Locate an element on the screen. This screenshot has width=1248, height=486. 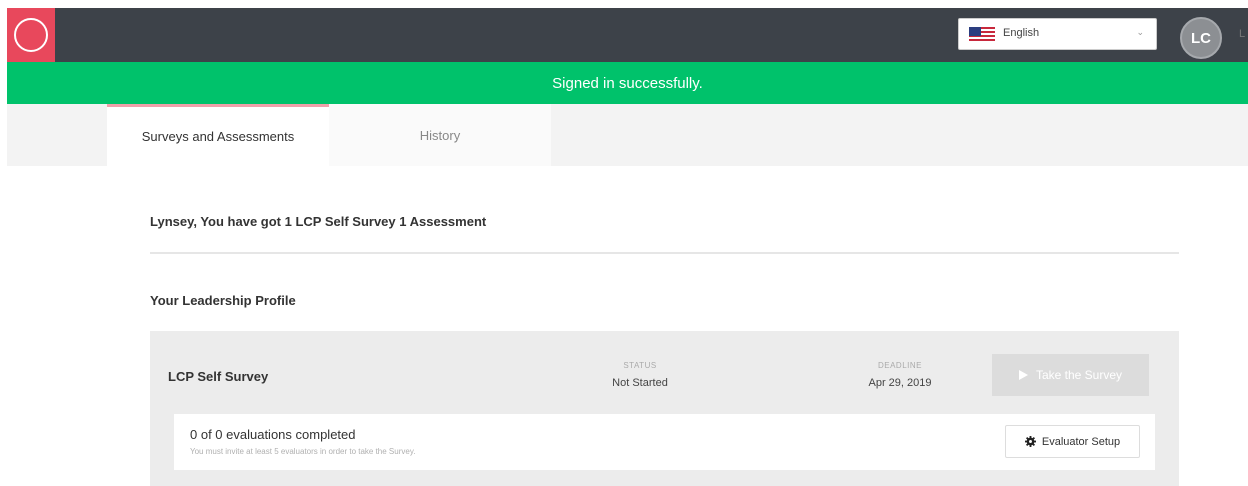
user-avatar: LC is located at coordinates (1201, 38).